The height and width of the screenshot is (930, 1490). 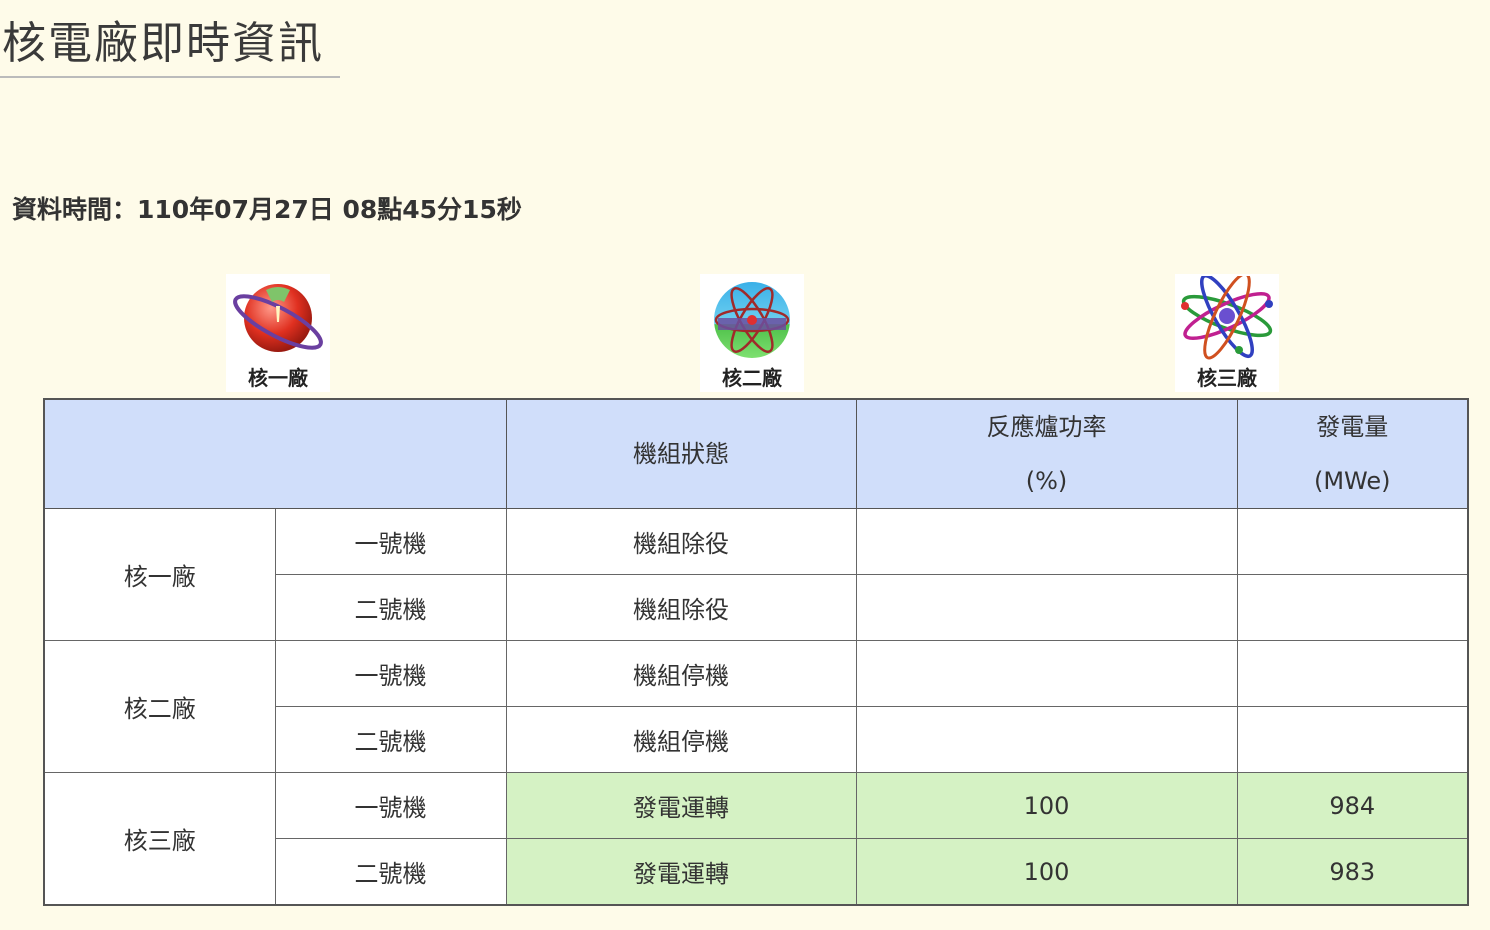 I want to click on header-power-output: 發電量 (MWe), so click(x=1352, y=453).